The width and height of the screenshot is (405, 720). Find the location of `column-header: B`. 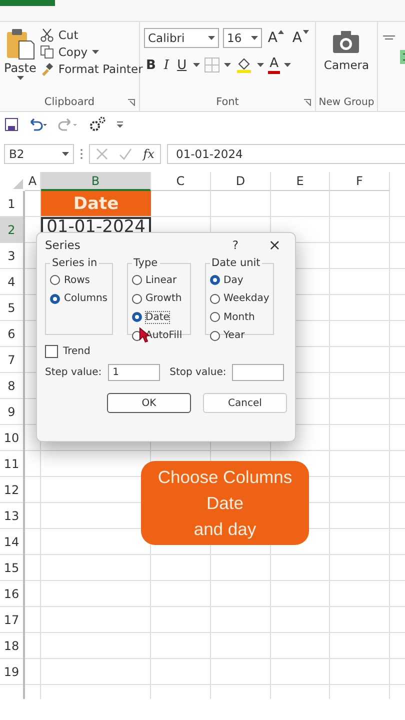

column-header: B is located at coordinates (96, 181).